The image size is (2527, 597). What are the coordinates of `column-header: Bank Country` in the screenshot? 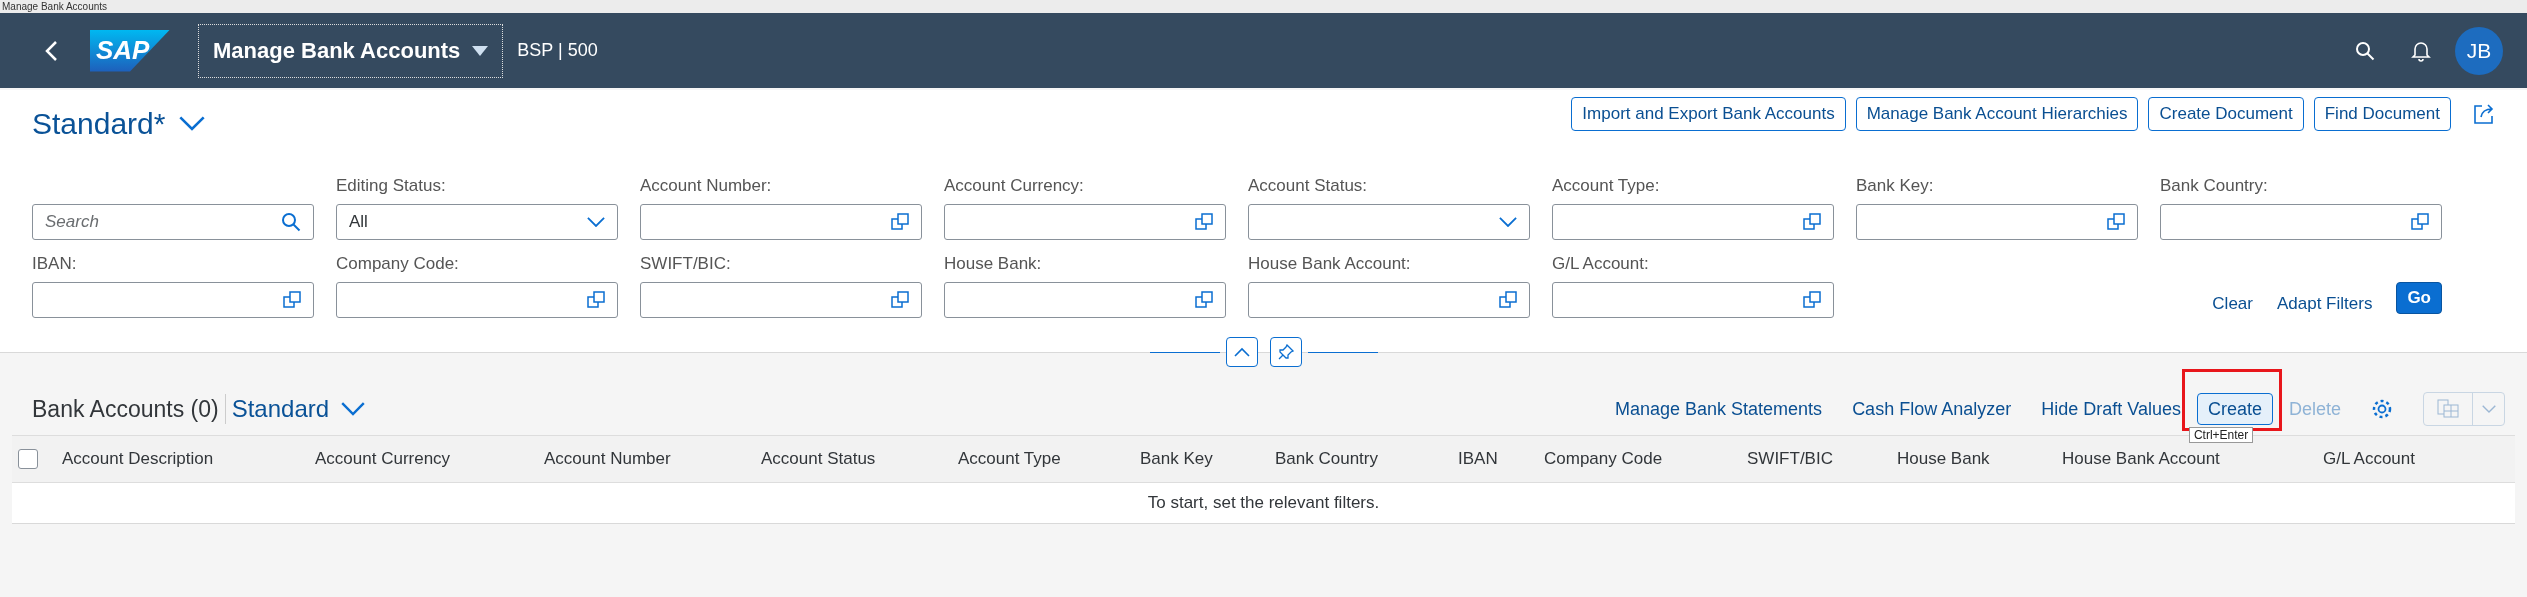 It's located at (1366, 459).